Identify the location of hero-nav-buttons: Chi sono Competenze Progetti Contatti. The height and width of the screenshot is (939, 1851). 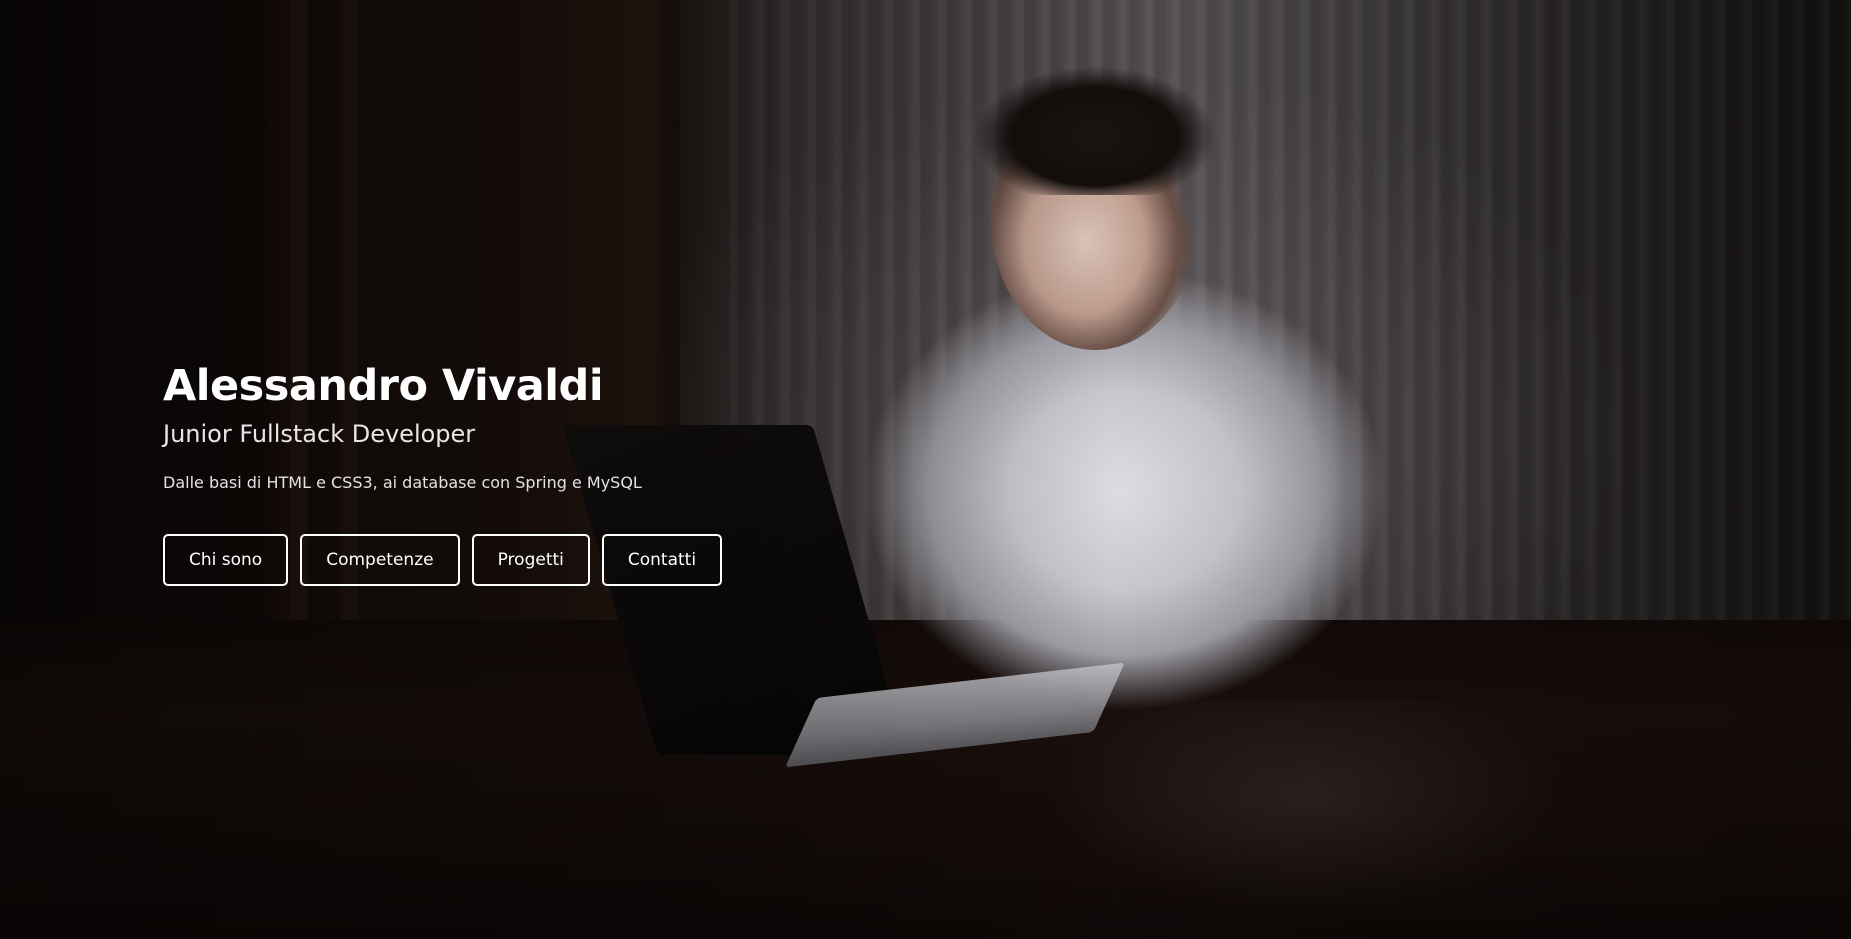
(443, 560).